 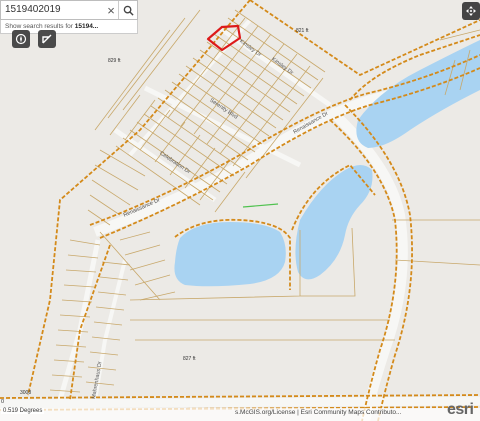 I want to click on suggestion-prefix: Show search results for, so click(x=40, y=26).